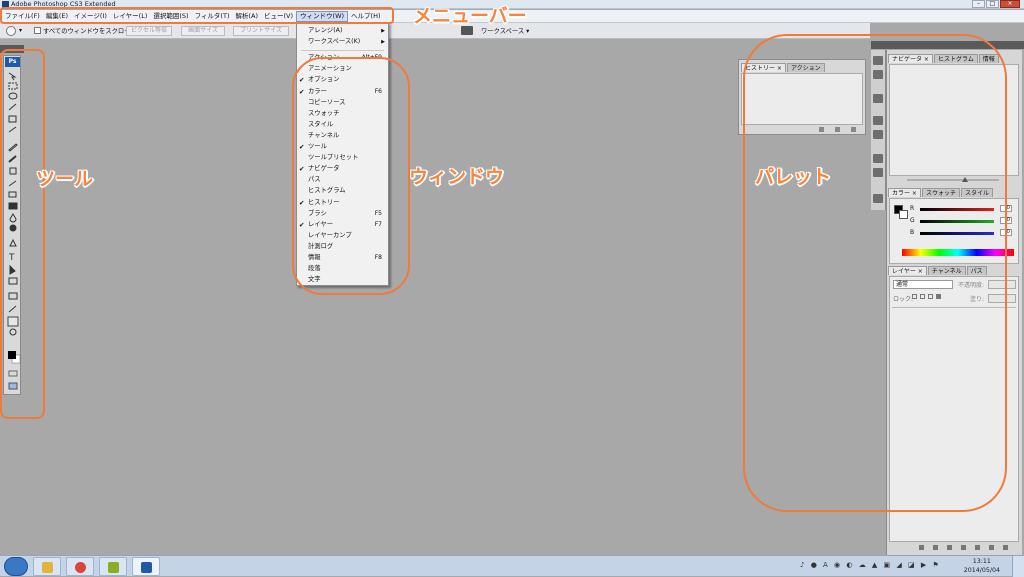  I want to click on menubar-highlight, so click(197, 15).